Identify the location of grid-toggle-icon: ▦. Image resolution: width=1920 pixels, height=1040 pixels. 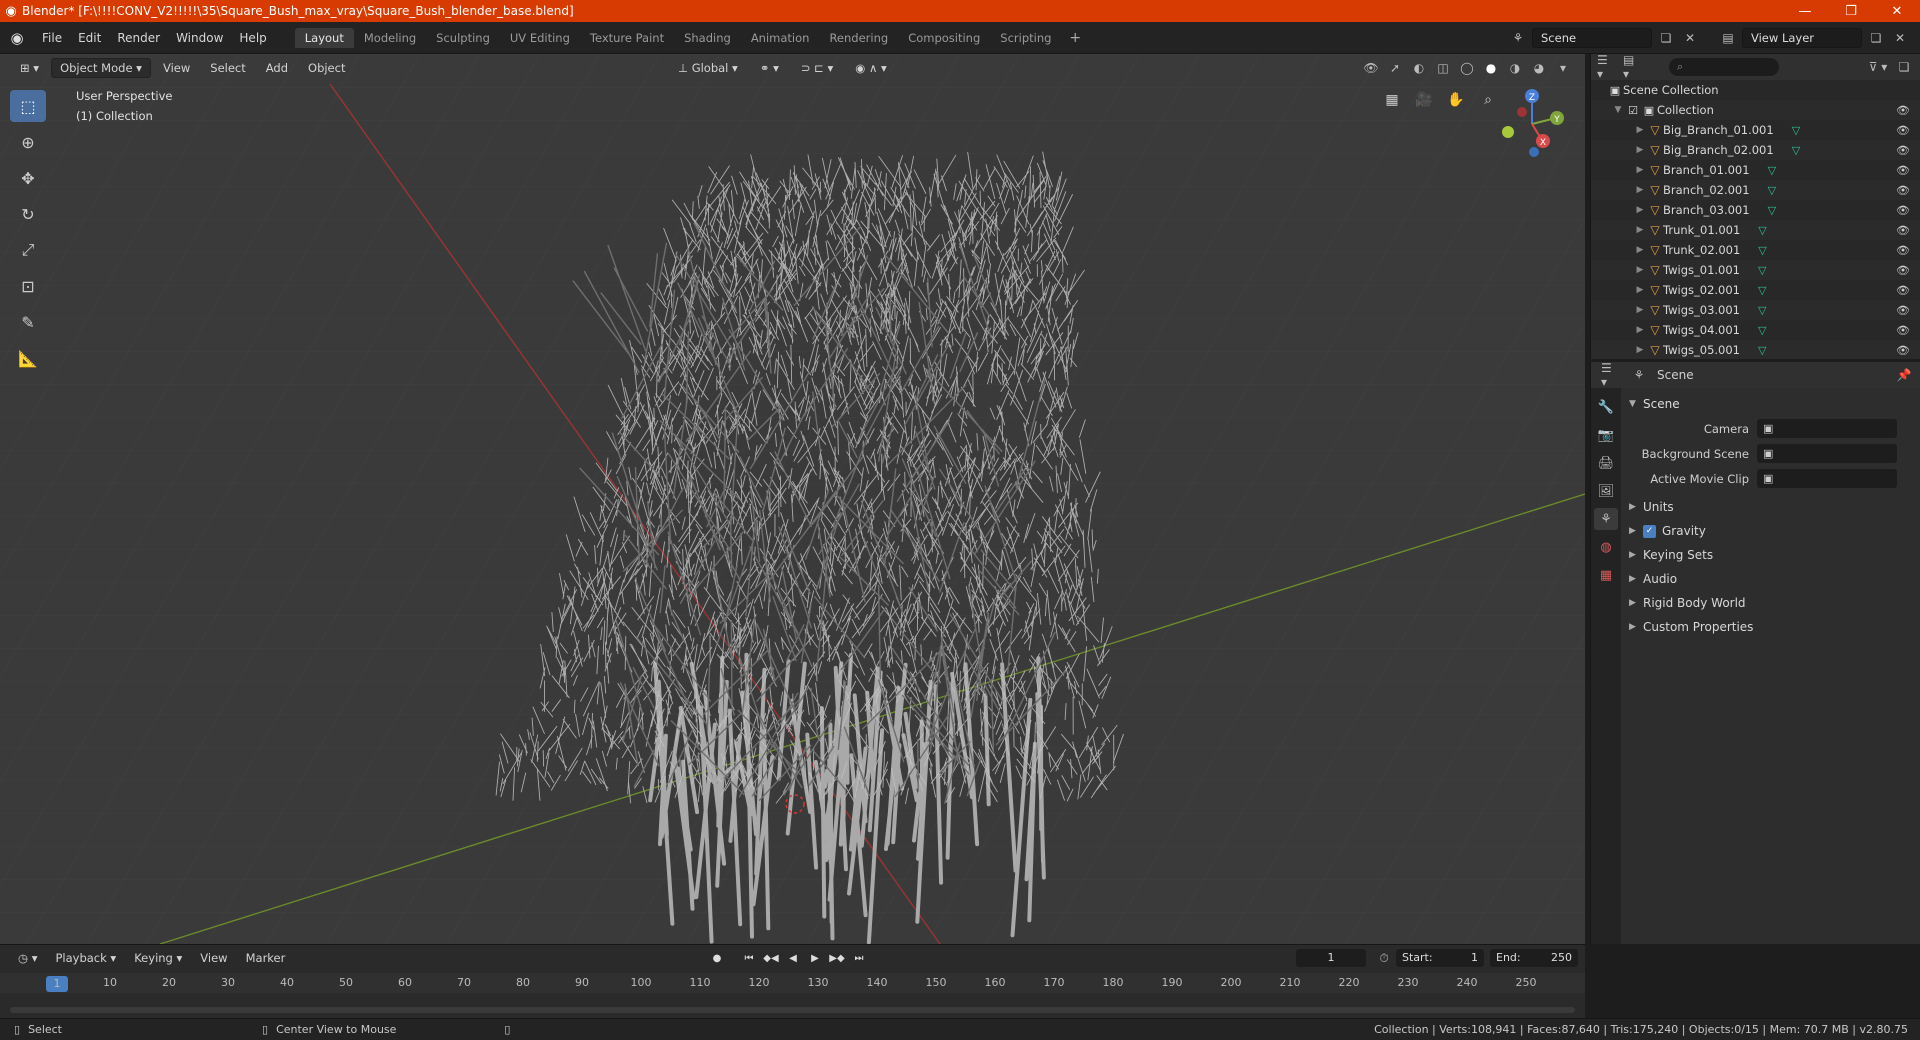
(1392, 100).